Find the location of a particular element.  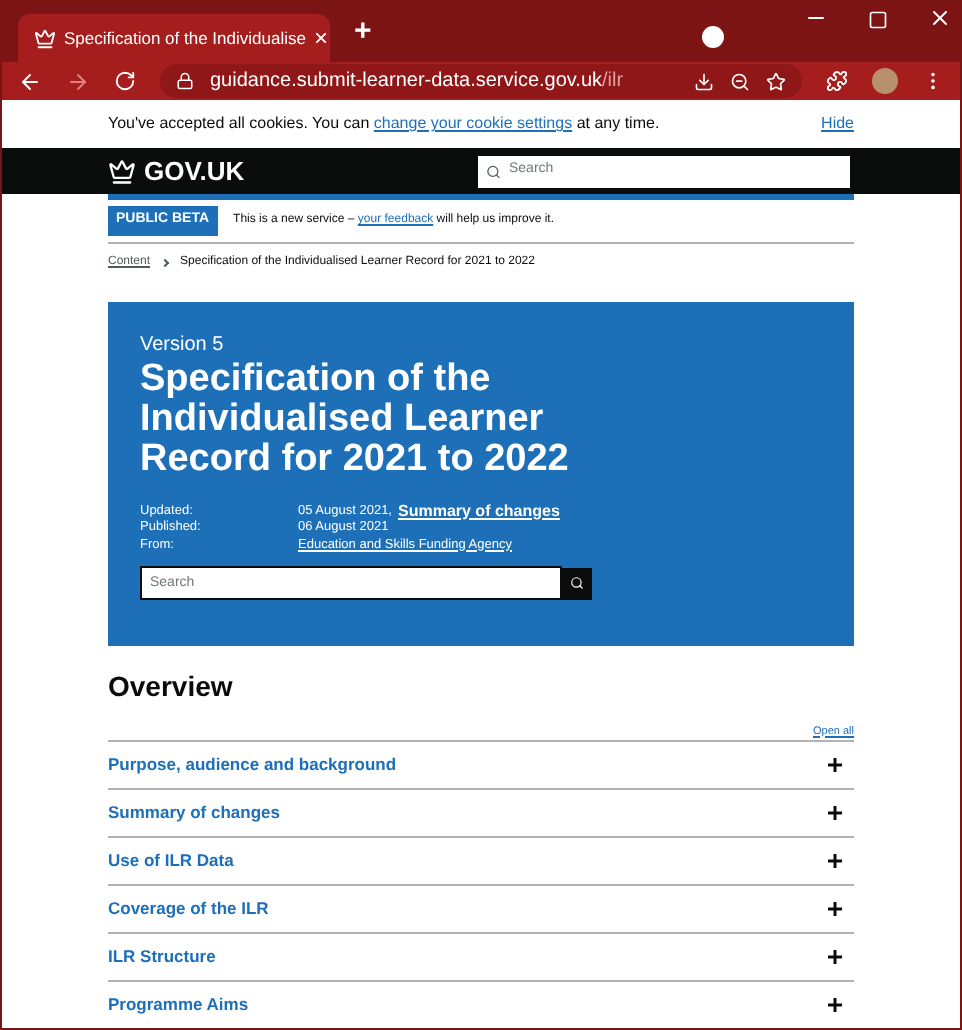

close-icon is located at coordinates (940, 18).